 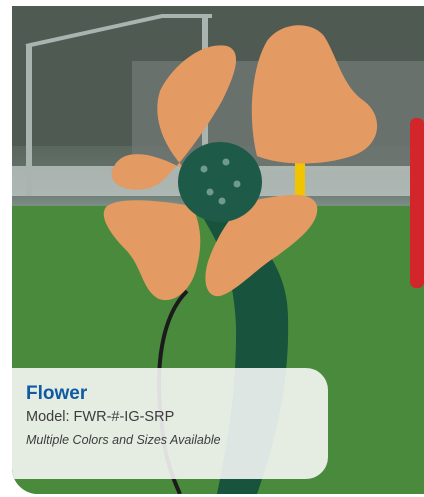 I want to click on product-title: Flower, so click(x=177, y=394).